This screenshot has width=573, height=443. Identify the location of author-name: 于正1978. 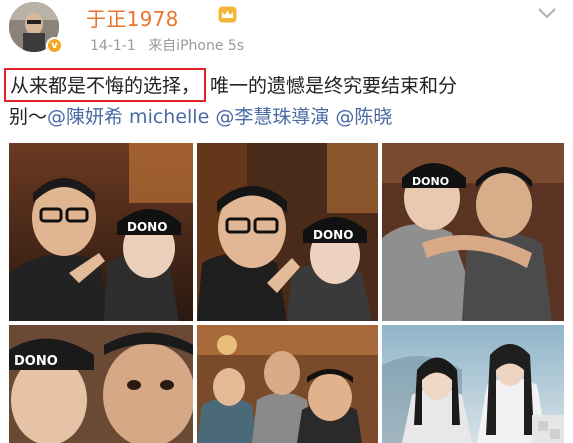
(132, 17).